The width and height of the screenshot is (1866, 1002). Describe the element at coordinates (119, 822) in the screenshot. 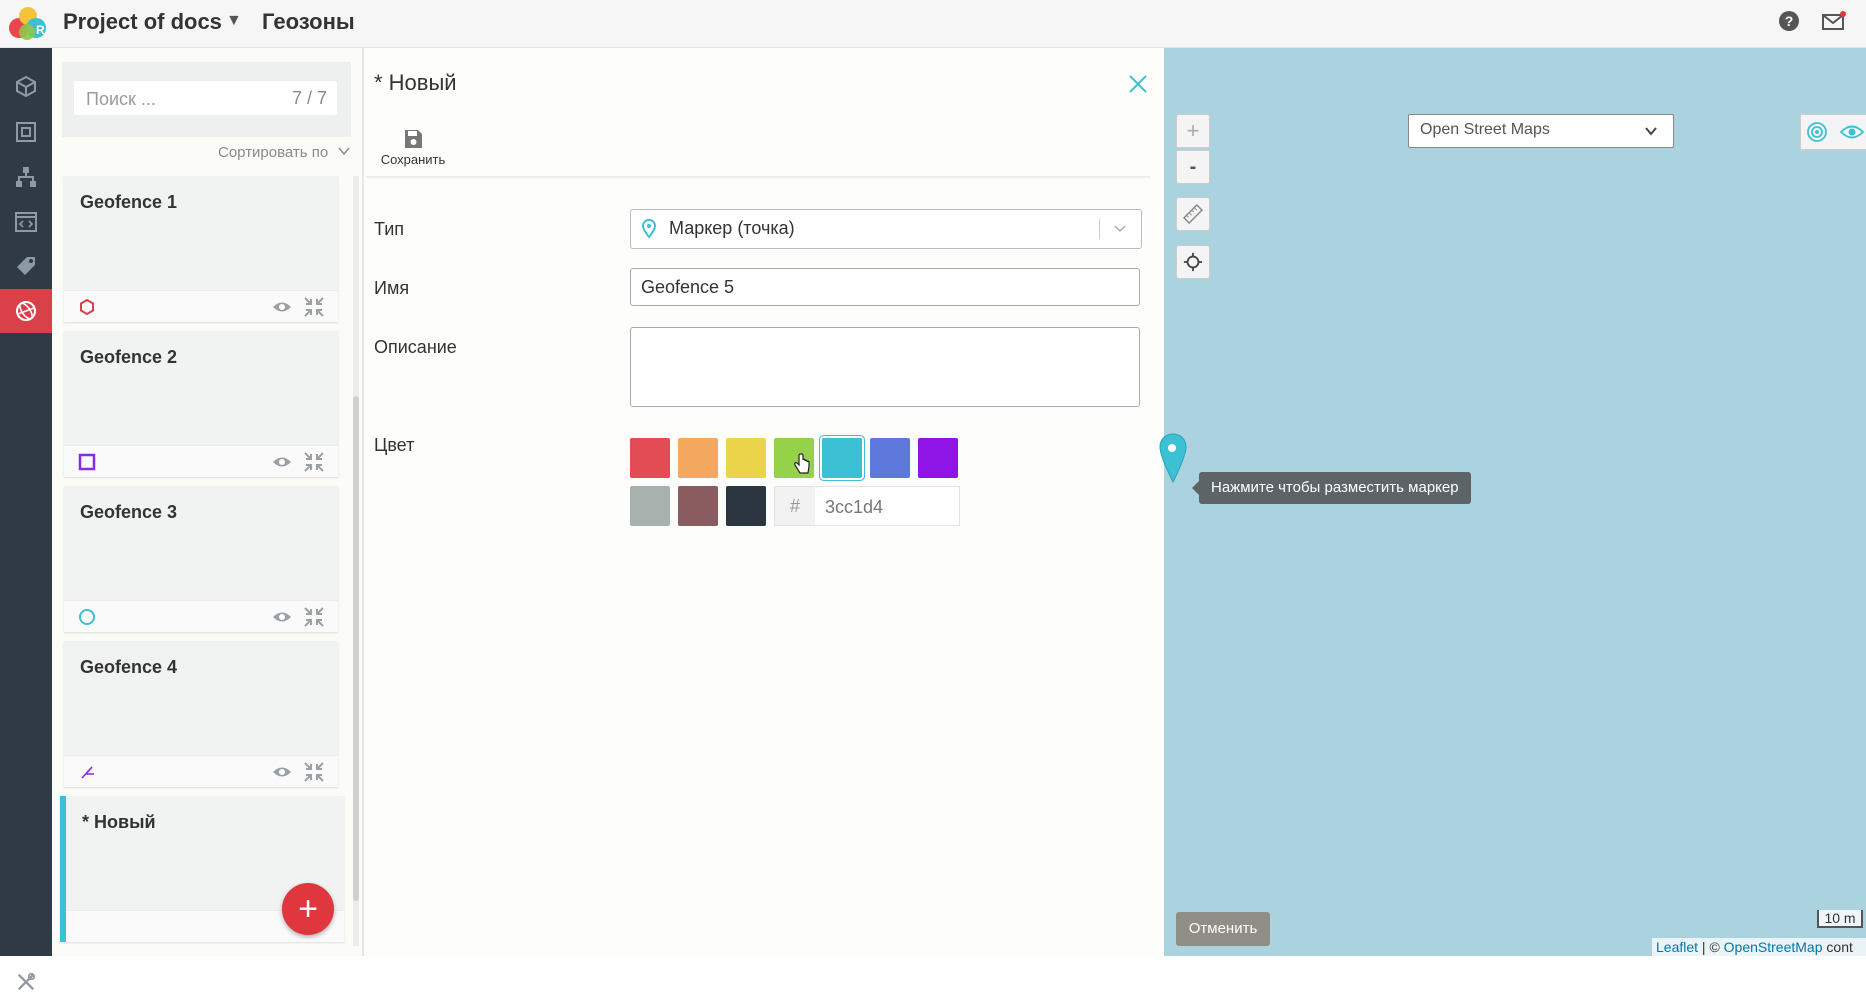

I see `list-item-title: * Новый` at that location.